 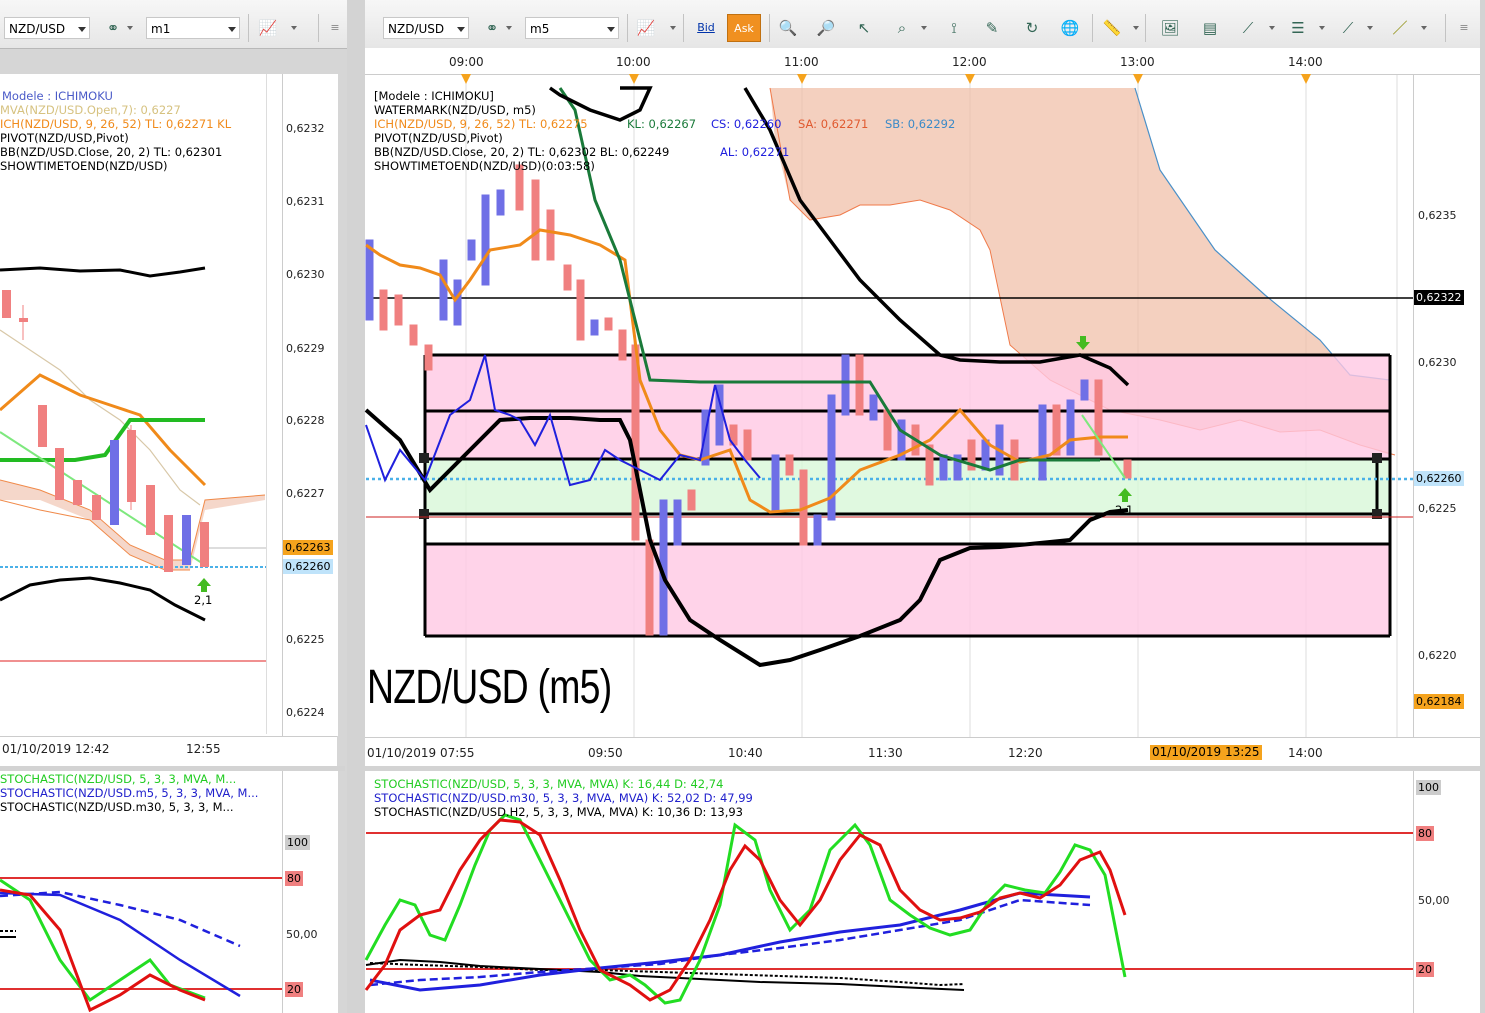 I want to click on main-stoch-tick-20: 20, so click(x=1425, y=969).